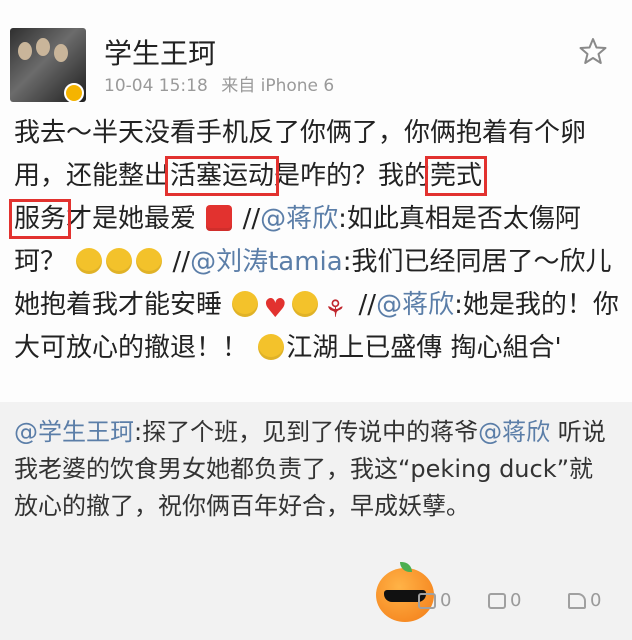  I want to click on highlighted-phrase: 活塞运动, so click(222, 176).